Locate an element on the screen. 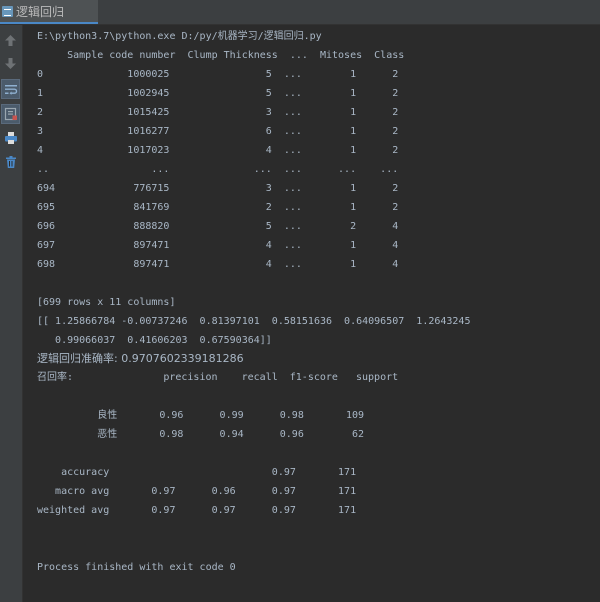 The height and width of the screenshot is (602, 600). arrow-up-icon is located at coordinates (10, 40).